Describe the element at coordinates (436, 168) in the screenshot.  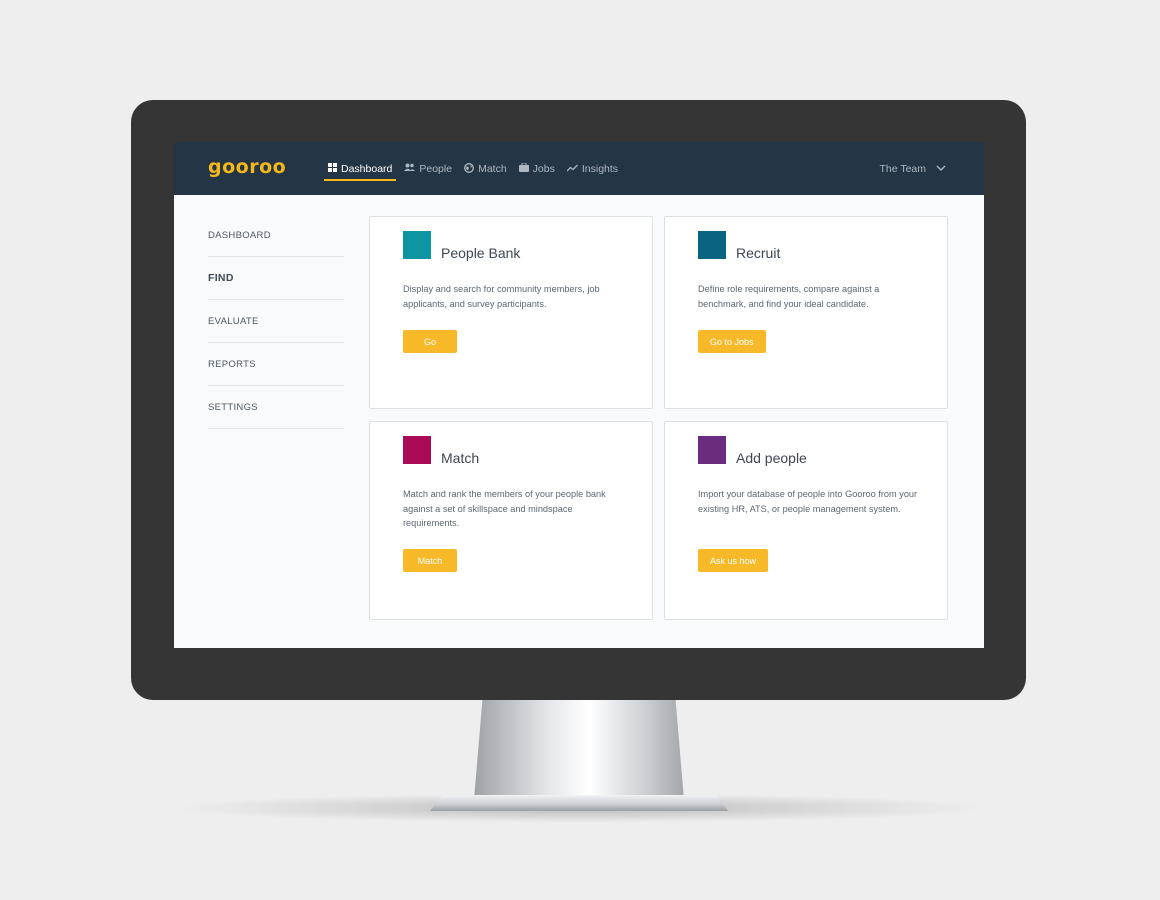
I see `nav-people-label: People` at that location.